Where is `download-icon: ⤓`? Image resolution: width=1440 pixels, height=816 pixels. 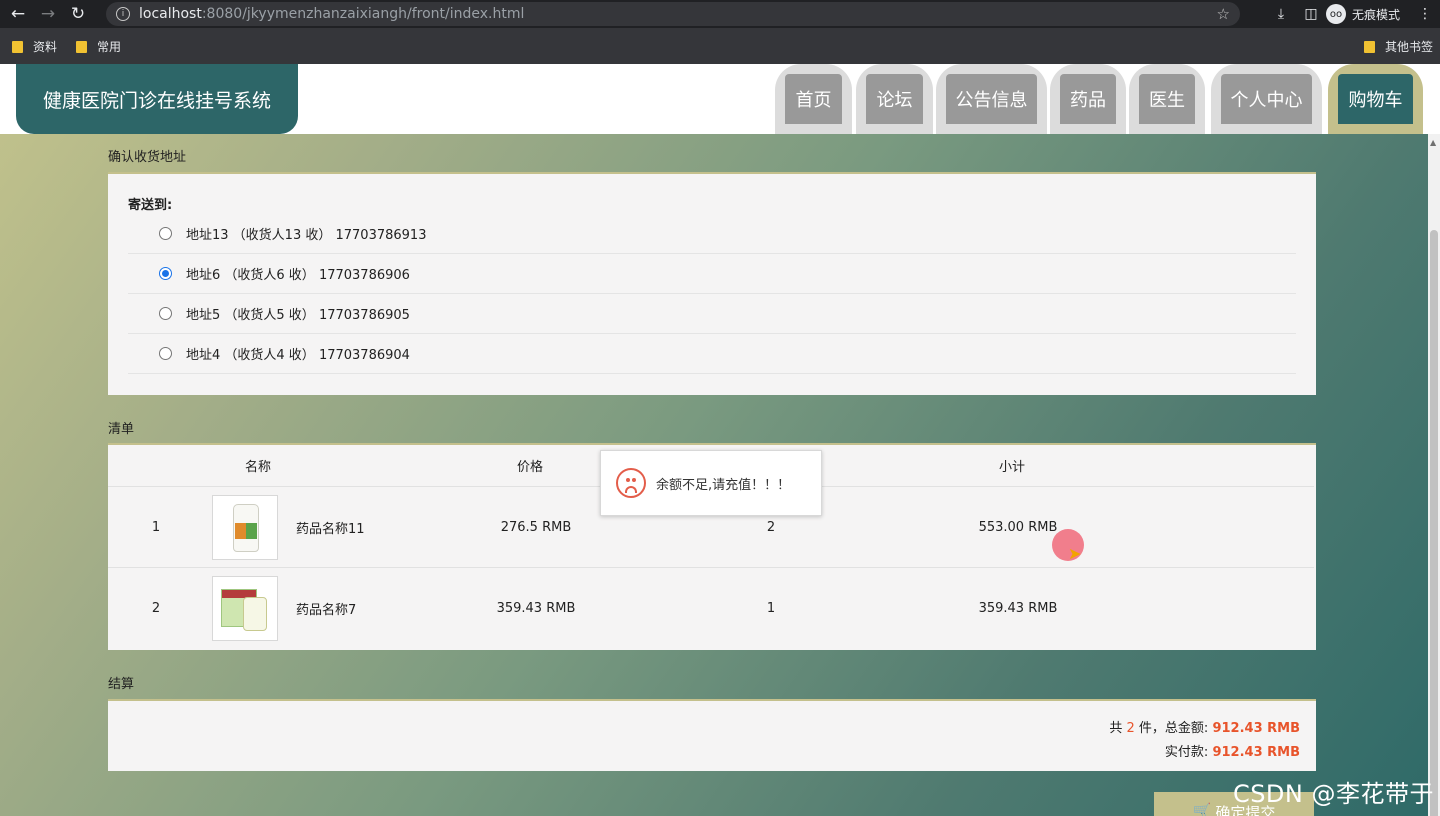 download-icon: ⤓ is located at coordinates (1281, 14).